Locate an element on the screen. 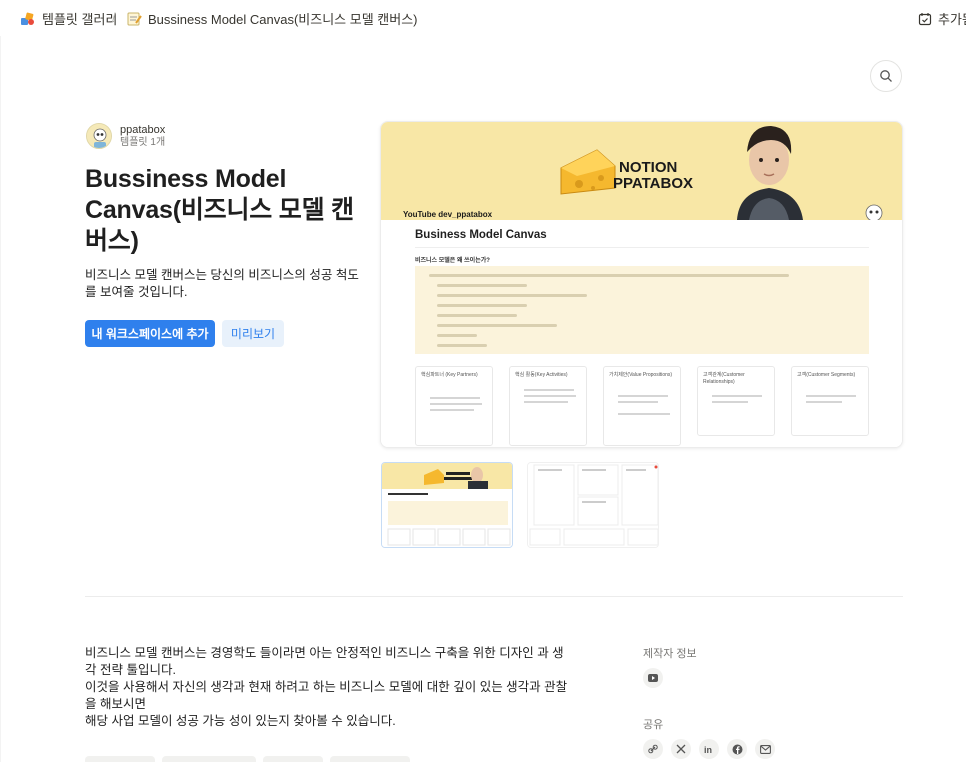 The image size is (966, 762). about-line: 해당 사업 모델이 성공 가능 성이 있는지 찾아볼 수 있습니다. is located at coordinates (240, 721).